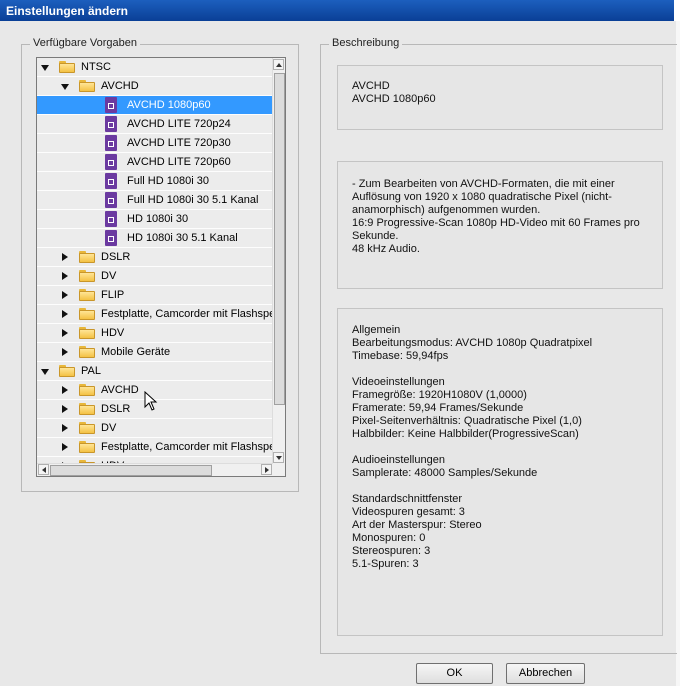 This screenshot has width=680, height=686. I want to click on ok-button: OK, so click(454, 673).